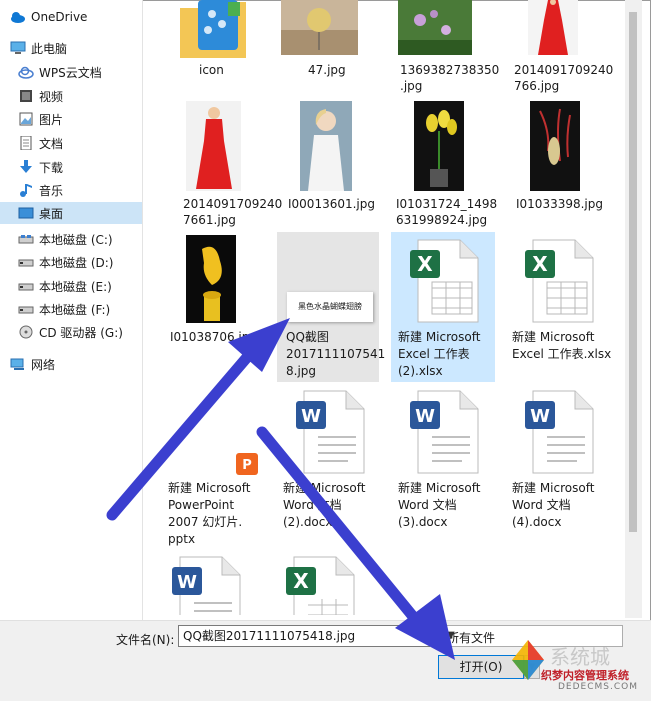 This screenshot has width=651, height=701. I want to click on folder-icon, so click(213, 29).